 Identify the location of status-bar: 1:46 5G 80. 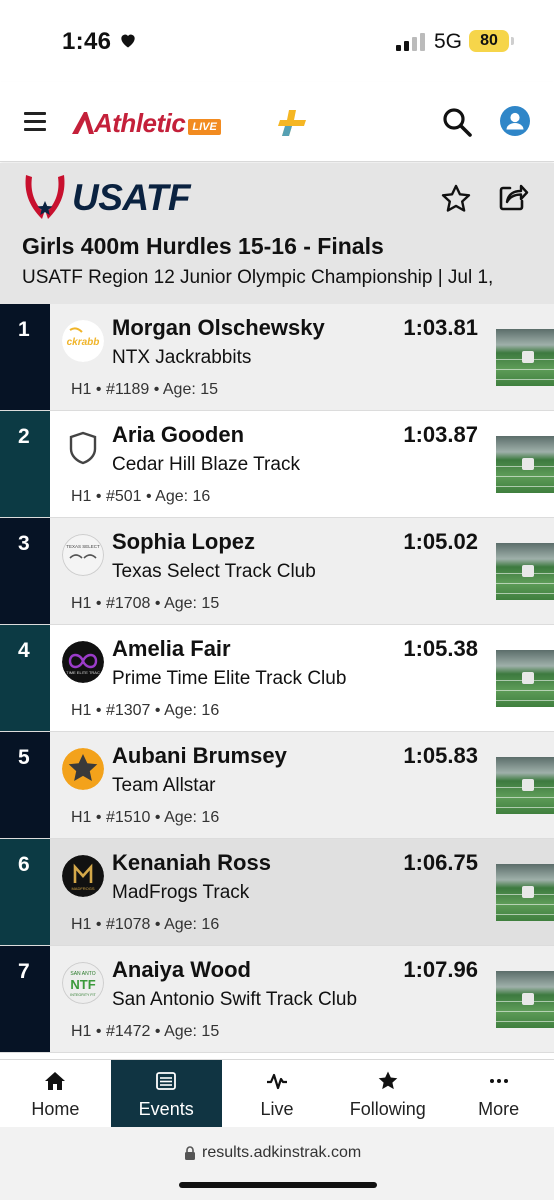
(277, 41).